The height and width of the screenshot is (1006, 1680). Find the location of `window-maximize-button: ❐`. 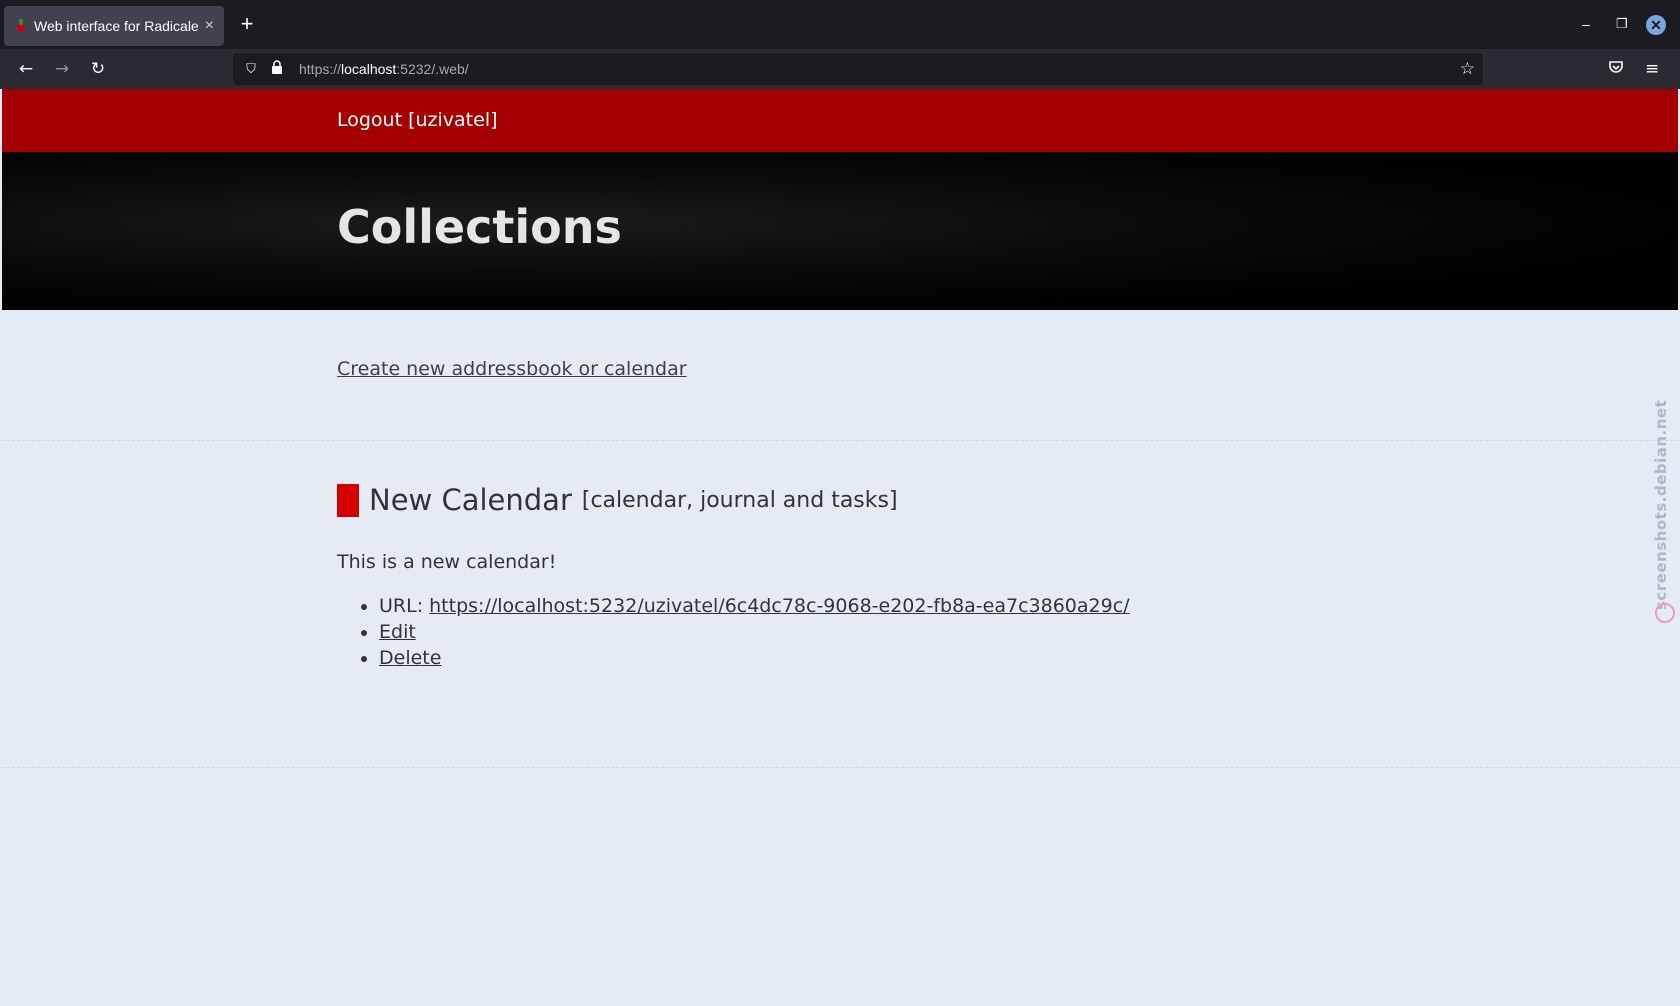

window-maximize-button: ❐ is located at coordinates (1622, 24).